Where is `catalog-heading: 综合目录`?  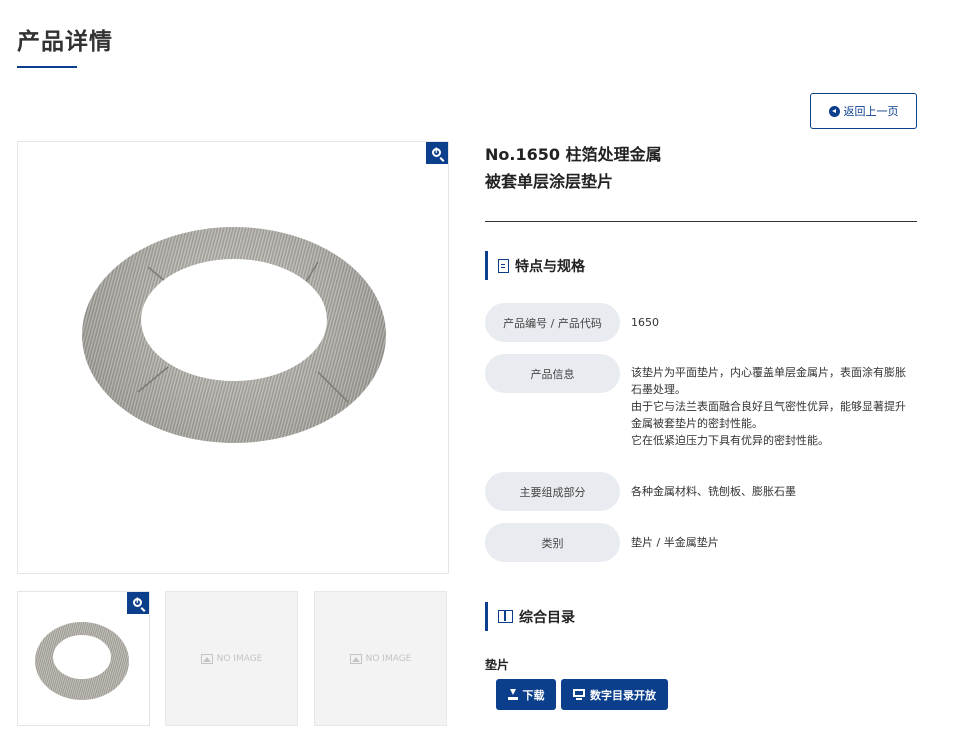 catalog-heading: 综合目录 is located at coordinates (530, 616).